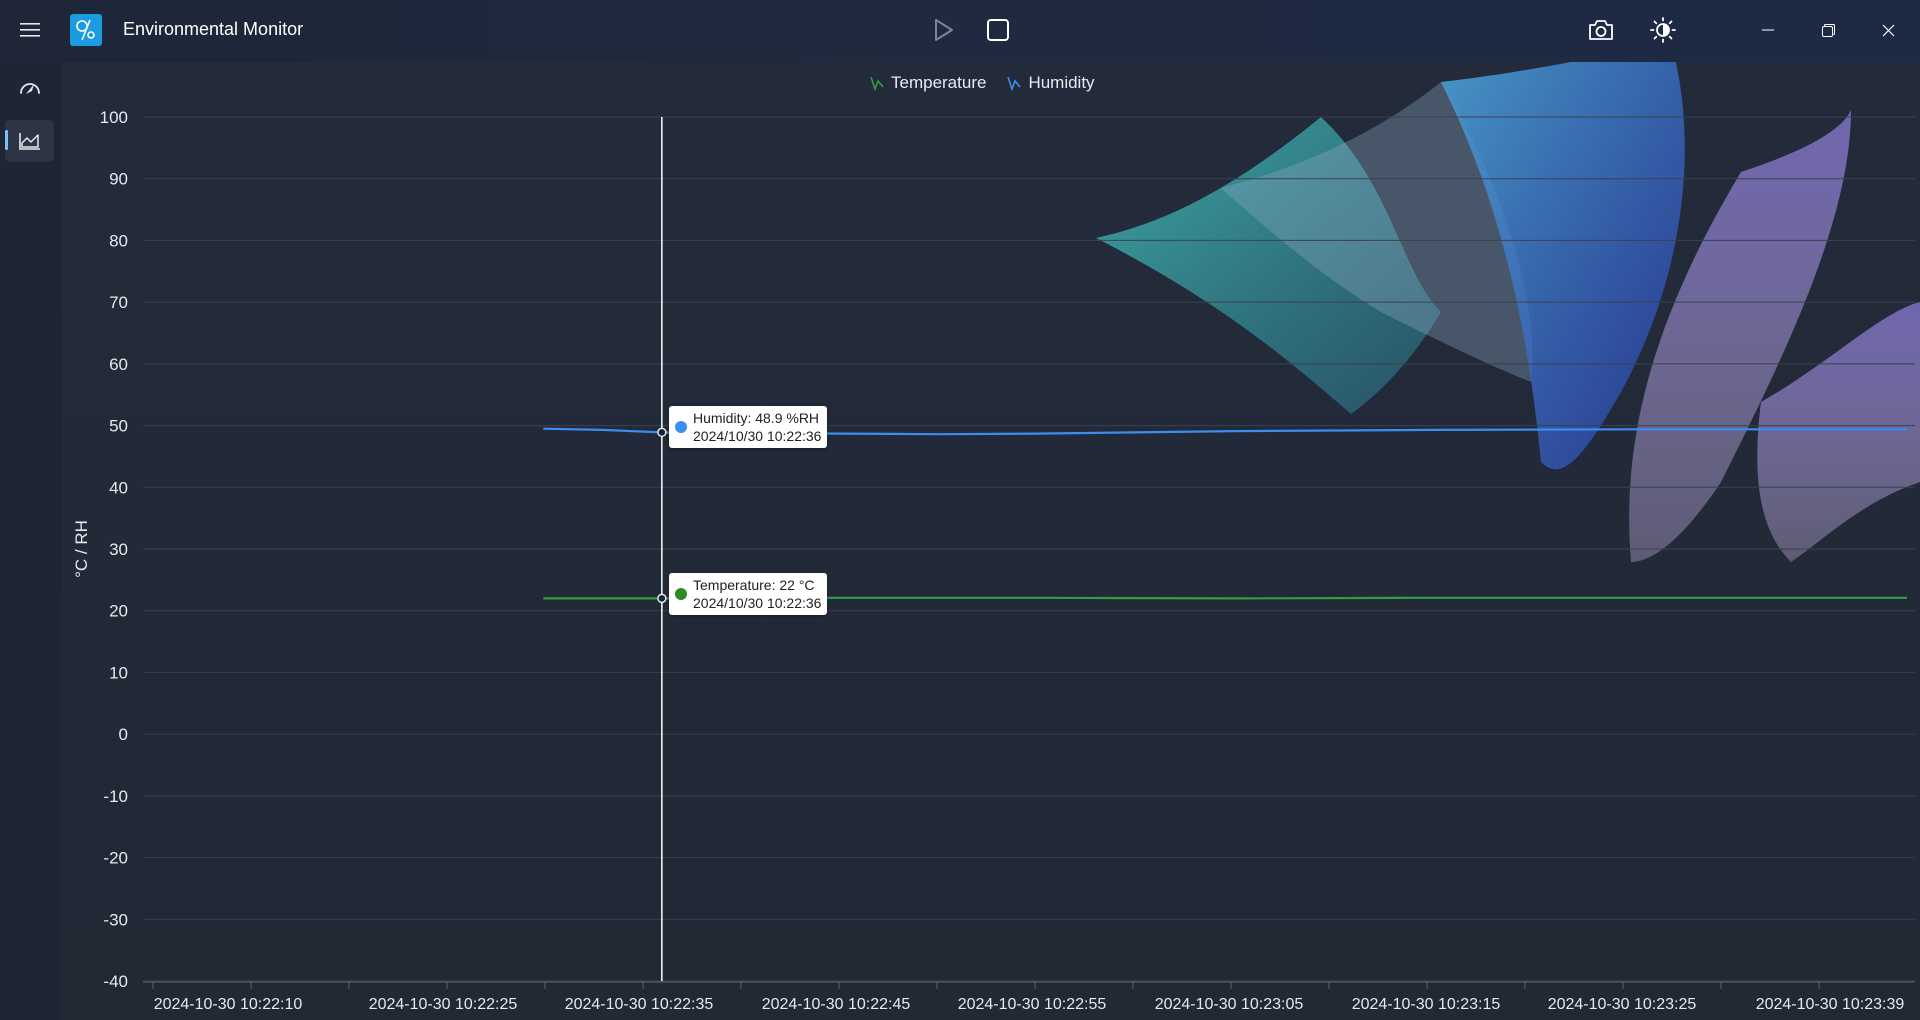  Describe the element at coordinates (877, 83) in the screenshot. I see `legend-temperature-icon` at that location.